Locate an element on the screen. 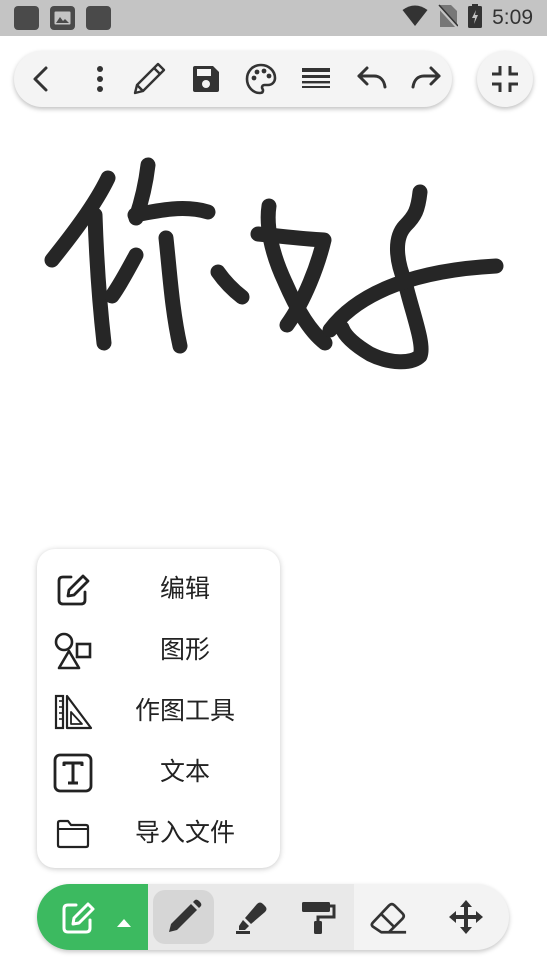 This screenshot has height=978, width=547. menu-item-label: 作图工具 is located at coordinates (184, 710).